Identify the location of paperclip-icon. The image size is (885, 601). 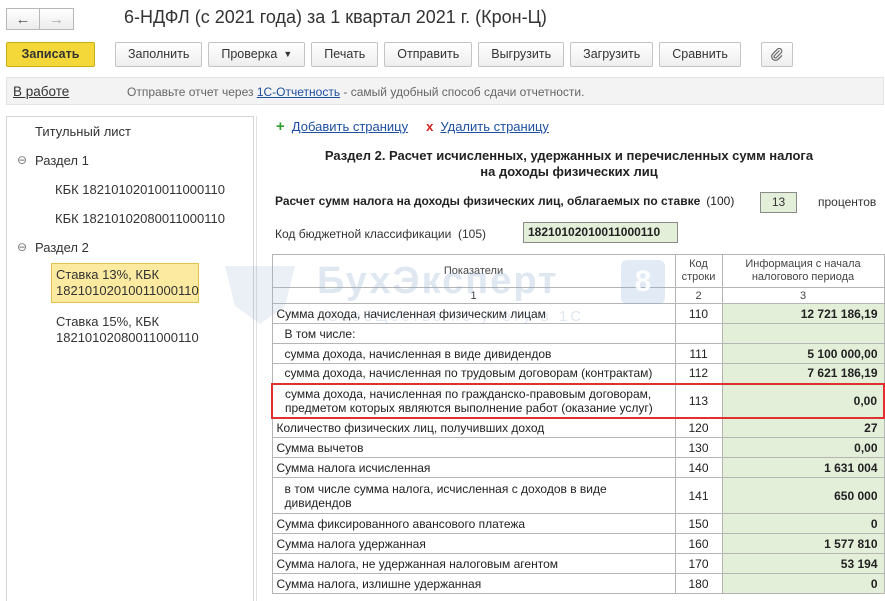
(777, 54).